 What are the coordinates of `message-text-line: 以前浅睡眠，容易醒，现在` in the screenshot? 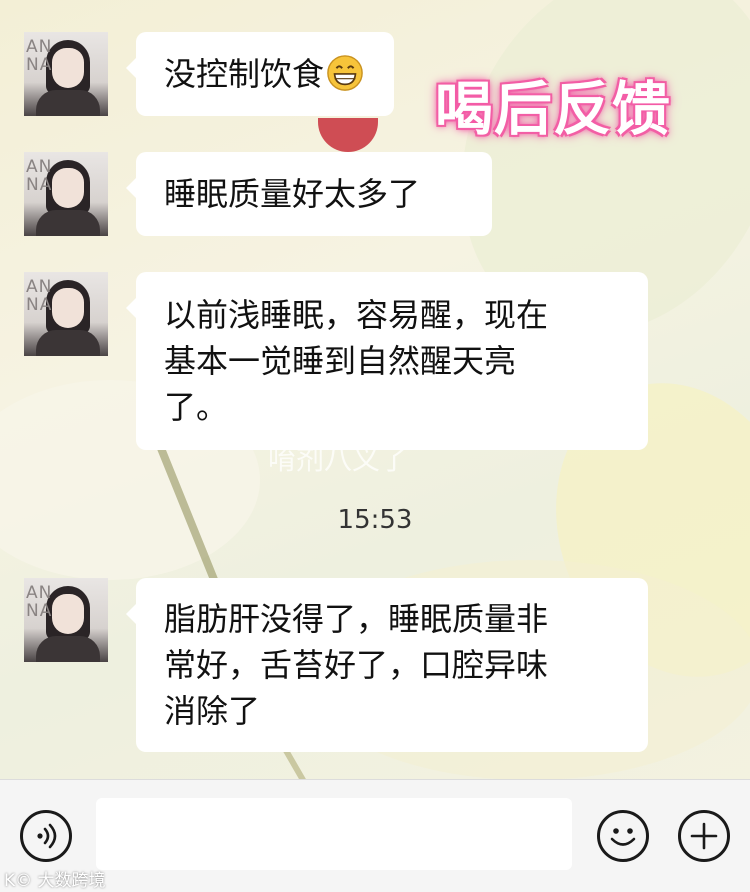 It's located at (356, 315).